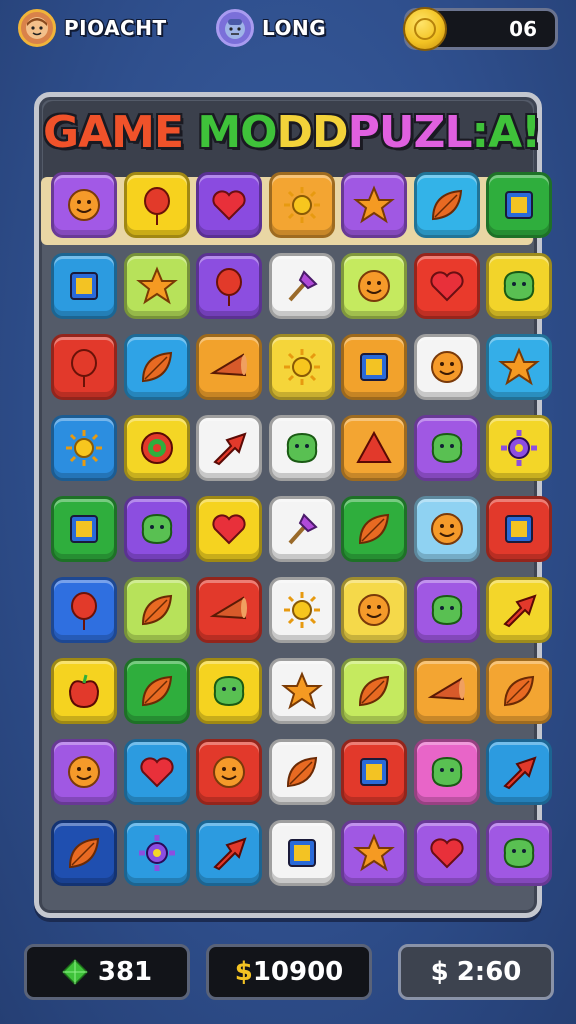  I want to click on coin-counter: 06, so click(480, 29).